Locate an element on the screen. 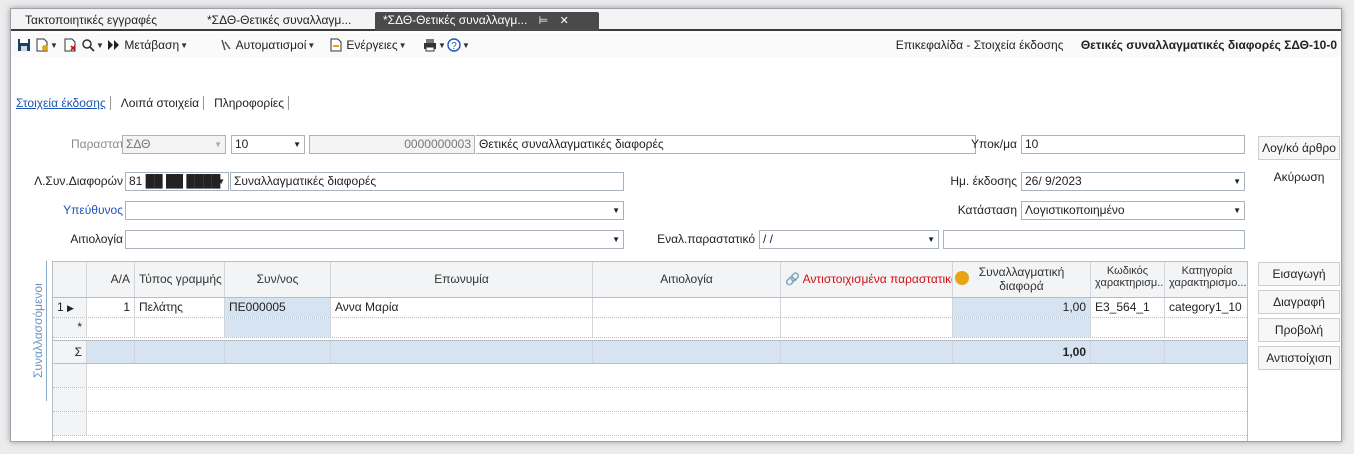 This screenshot has width=1354, height=454. new-cell-partner is located at coordinates (278, 327).